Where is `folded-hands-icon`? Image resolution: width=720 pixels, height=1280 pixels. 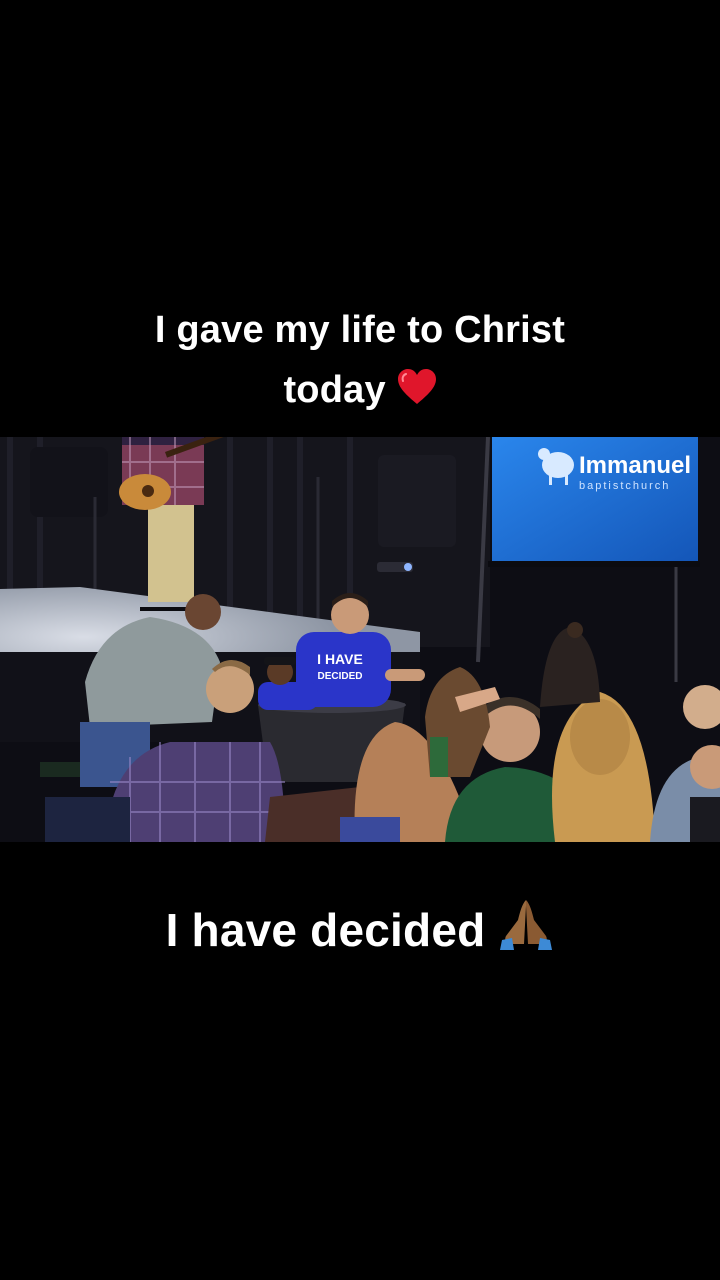
folded-hands-icon is located at coordinates (526, 931).